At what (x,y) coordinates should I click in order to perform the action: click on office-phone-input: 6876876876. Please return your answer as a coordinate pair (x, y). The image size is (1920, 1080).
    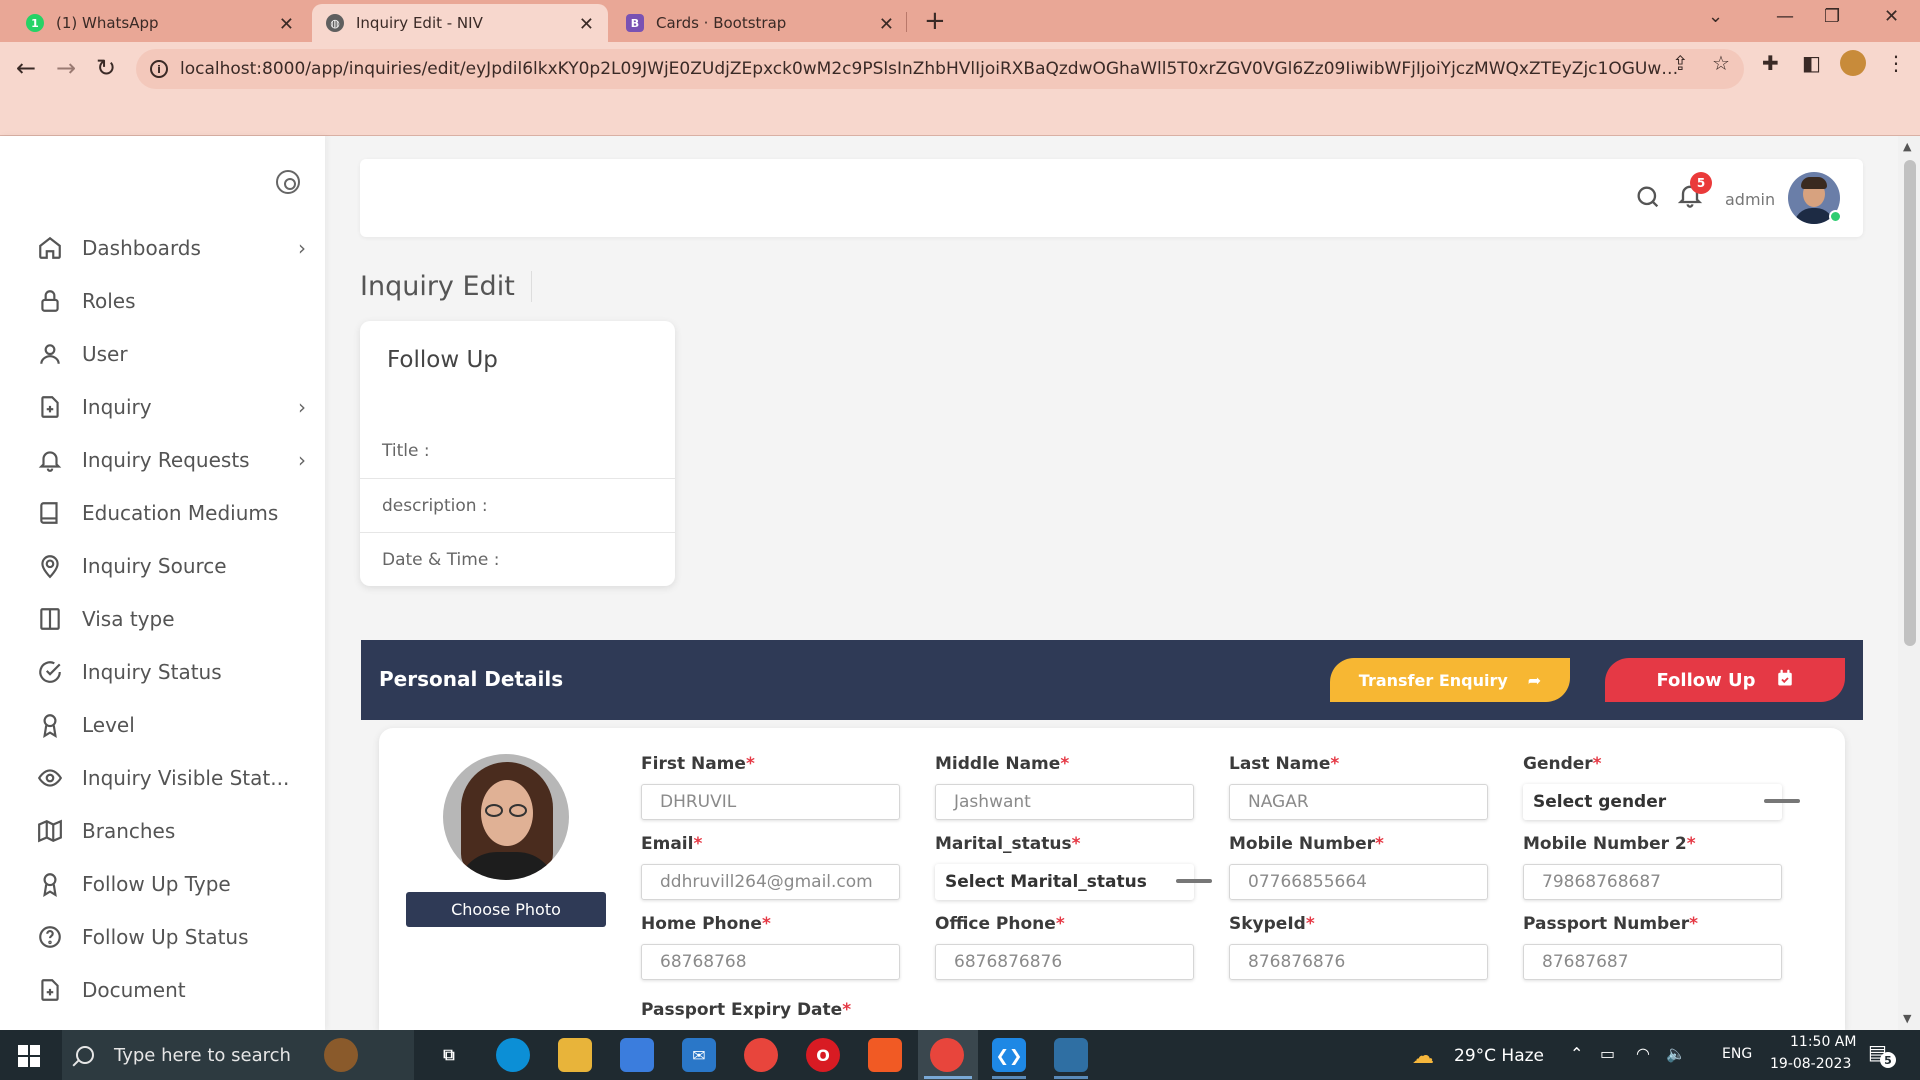
    Looking at the image, I should click on (1064, 962).